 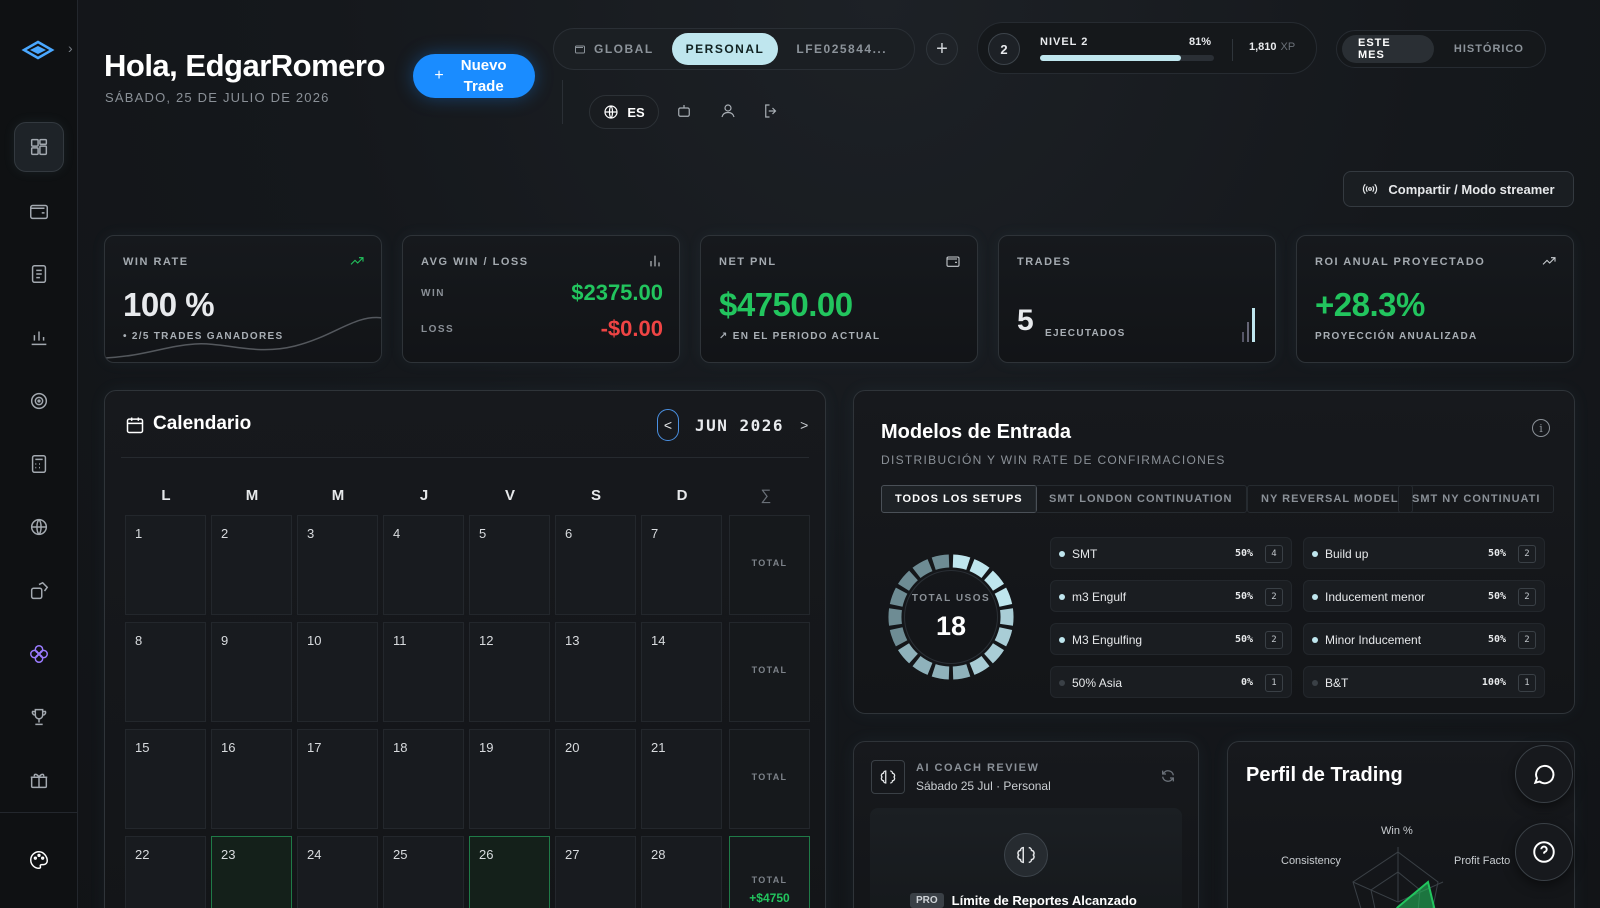 What do you see at coordinates (1099, 597) in the screenshot?
I see `model-name: m3 Engulf` at bounding box center [1099, 597].